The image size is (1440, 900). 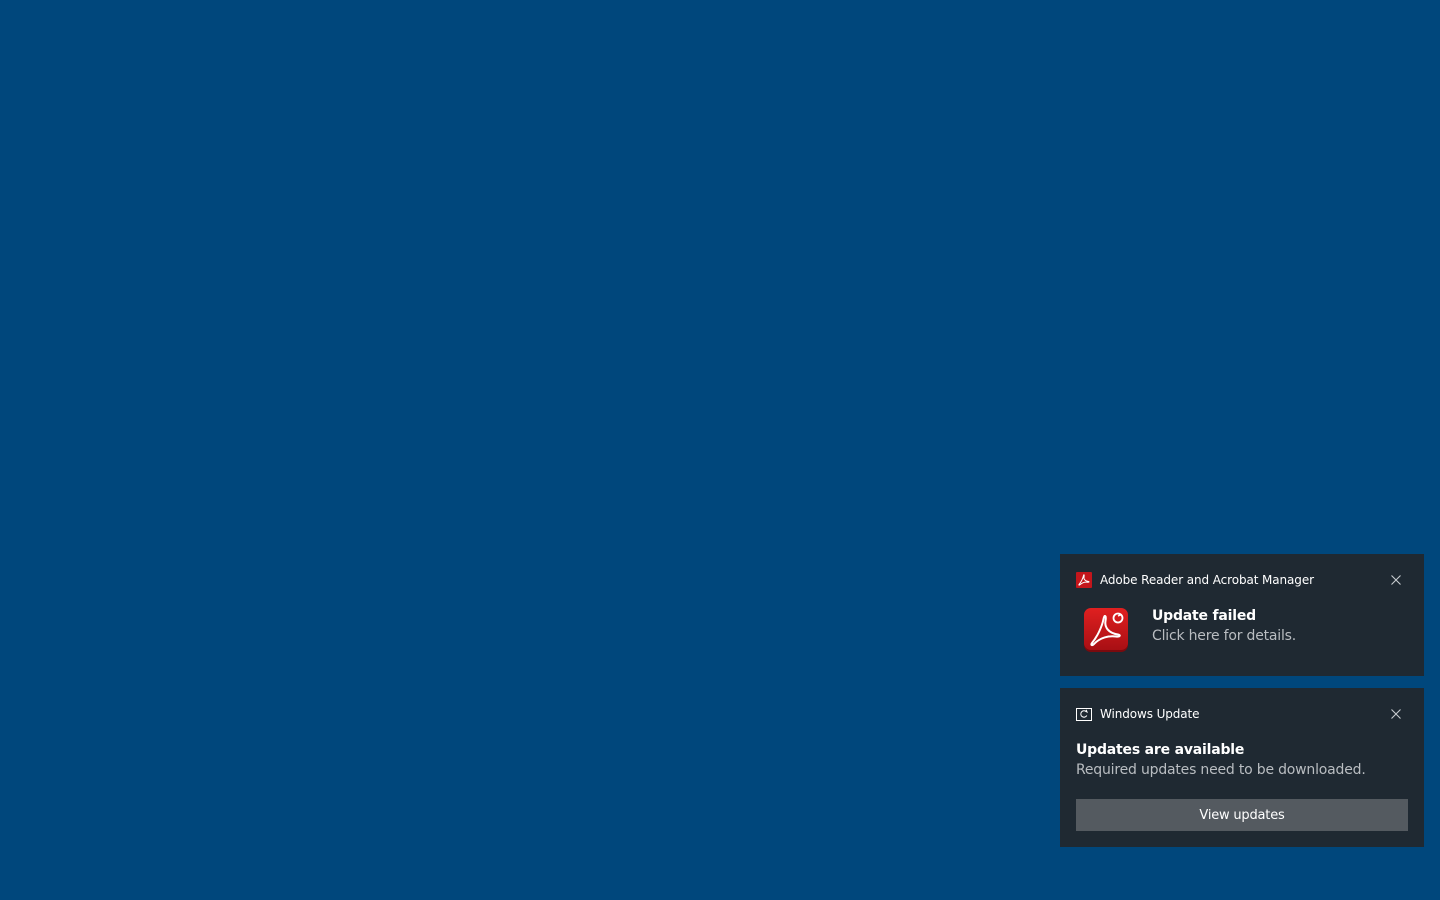 I want to click on notification-title: Updates are available, so click(x=1160, y=750).